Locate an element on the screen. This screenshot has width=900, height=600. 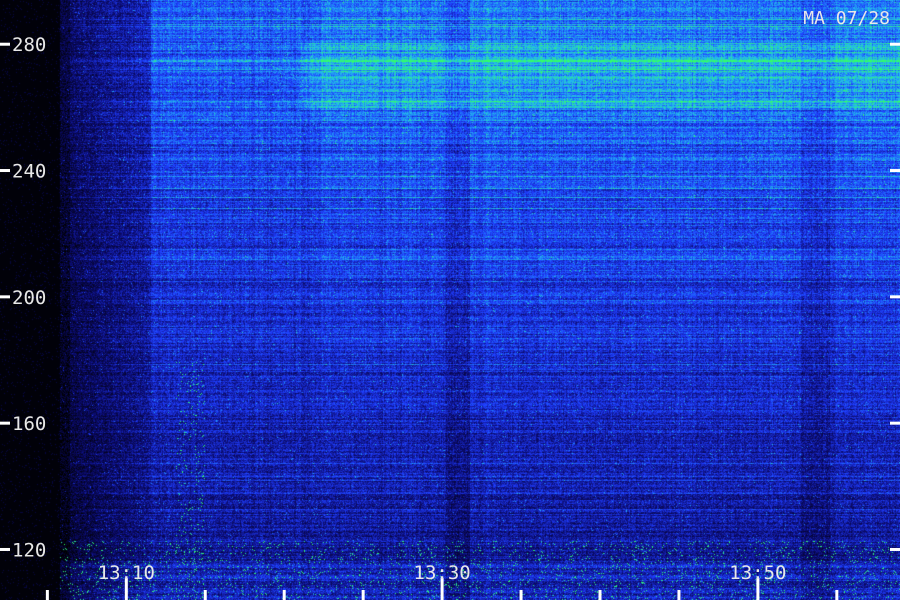
station-date-stamp: MA 07/28 is located at coordinates (846, 18).